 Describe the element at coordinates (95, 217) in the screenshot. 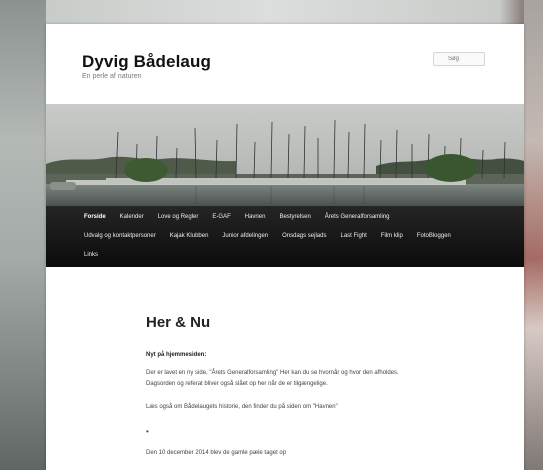

I see `nav-item-forside: Forside` at that location.